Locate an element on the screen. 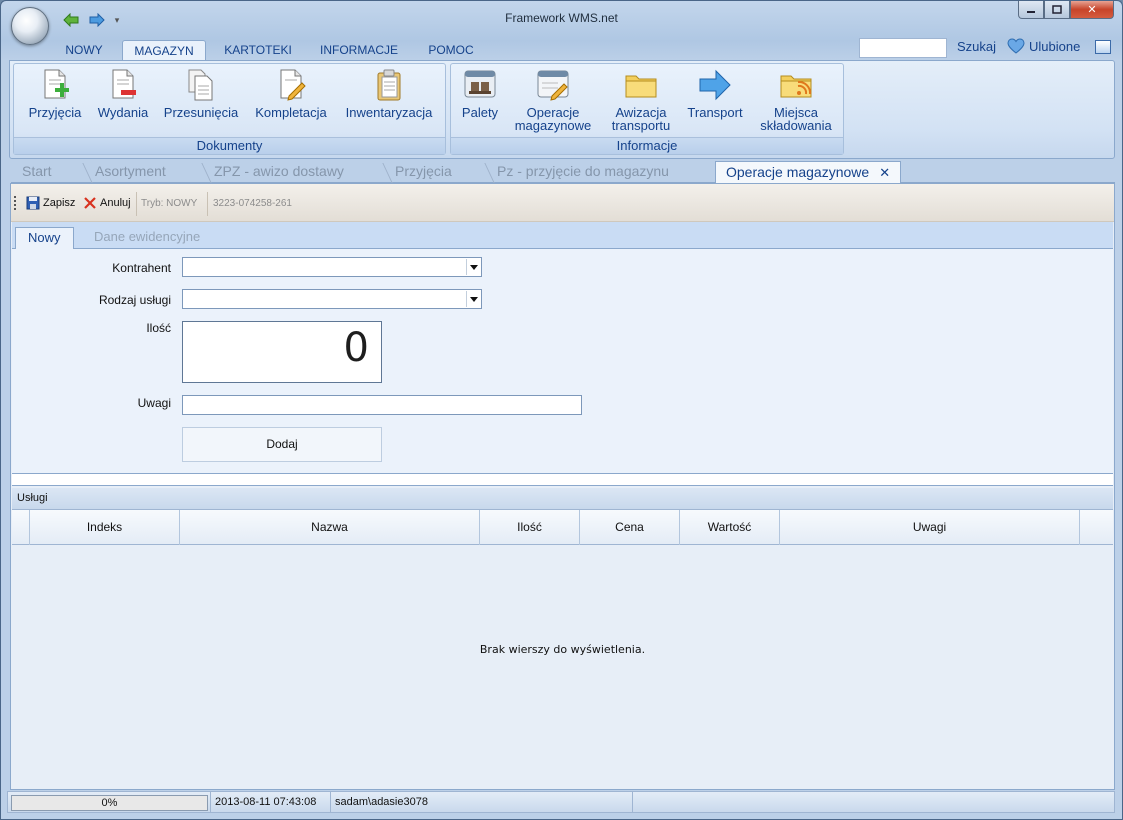  przesuniecia-button: Przesunięcia is located at coordinates (201, 93).